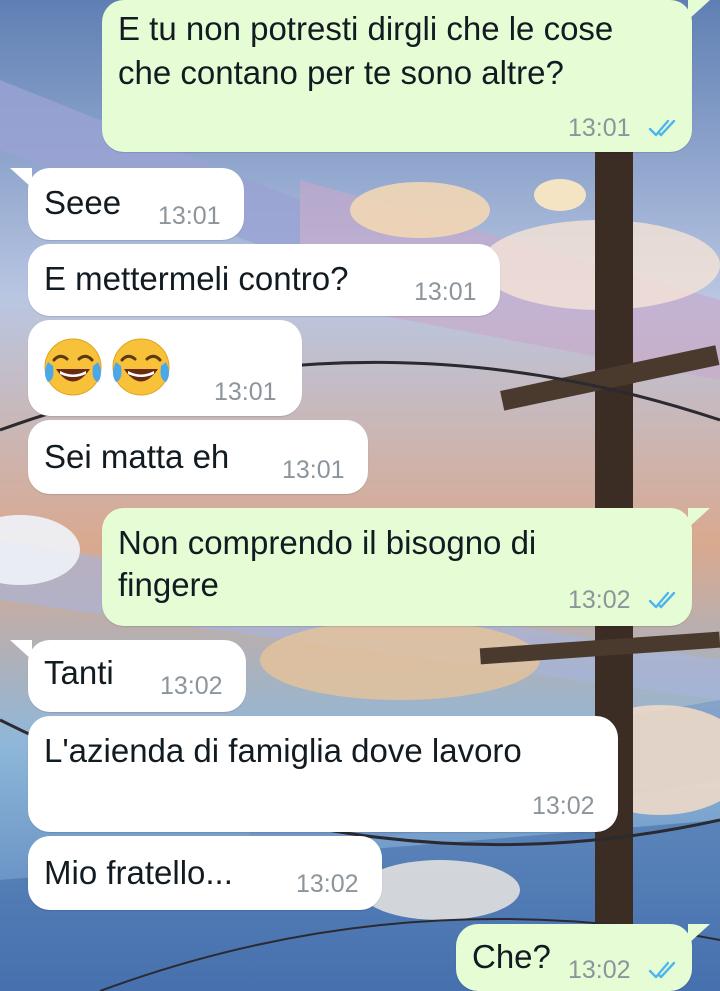  Describe the element at coordinates (366, 28) in the screenshot. I see `message-text: E tu non potresti dirgli che le cose` at that location.